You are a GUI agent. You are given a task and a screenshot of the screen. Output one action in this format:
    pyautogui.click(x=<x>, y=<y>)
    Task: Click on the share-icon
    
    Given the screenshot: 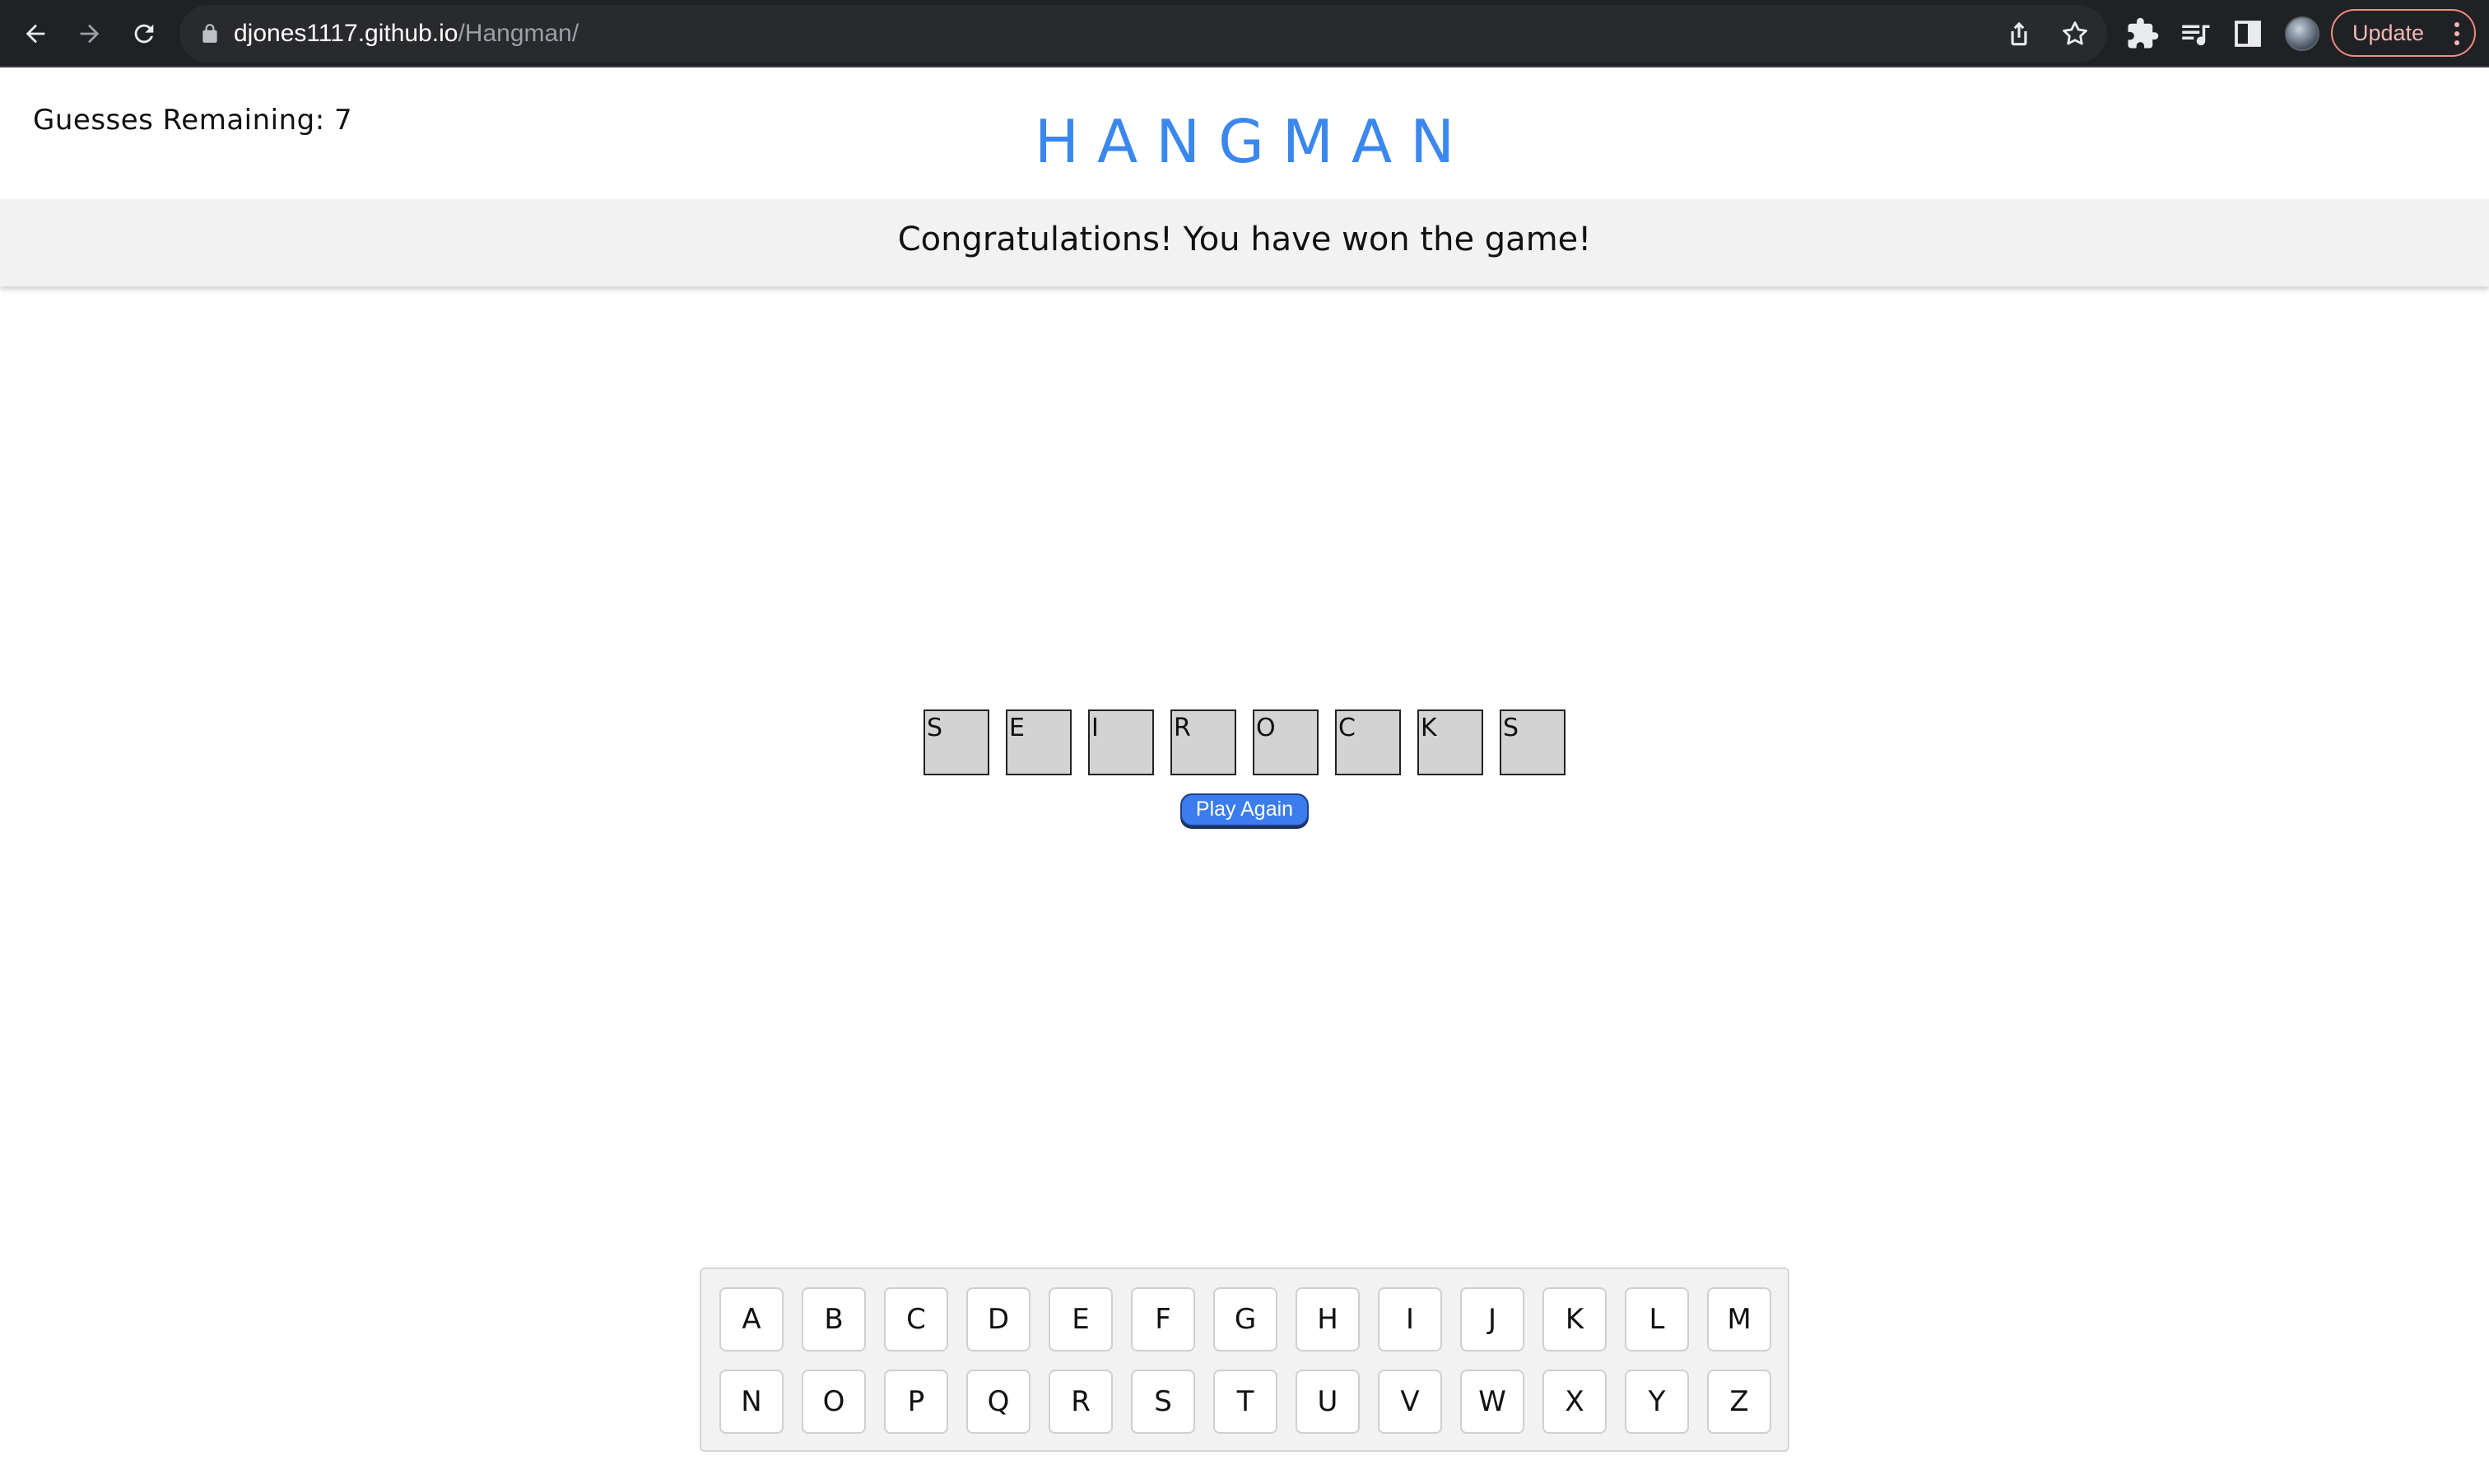 What is the action you would take?
    pyautogui.click(x=2019, y=33)
    